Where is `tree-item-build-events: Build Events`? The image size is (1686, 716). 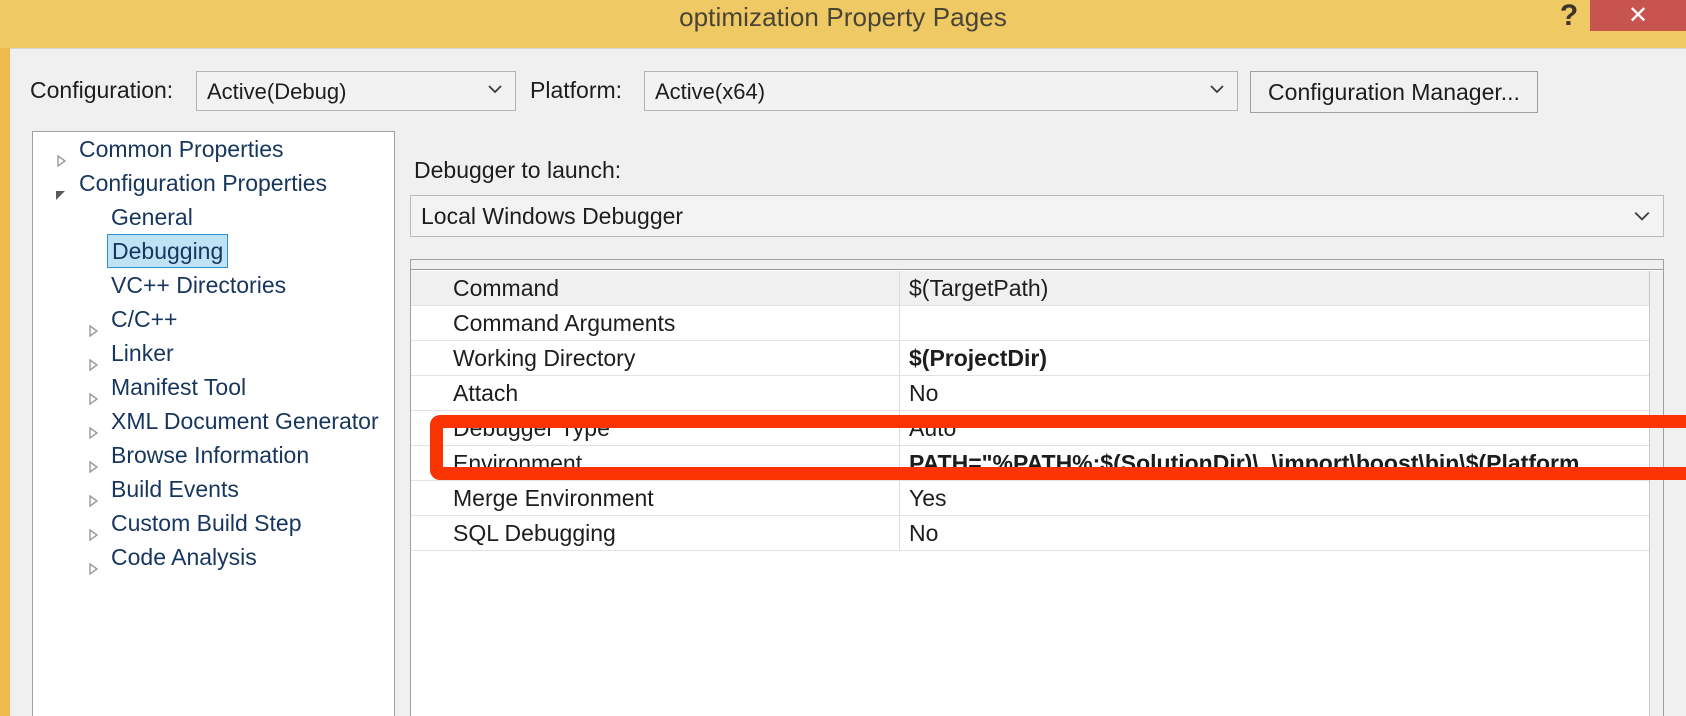 tree-item-build-events: Build Events is located at coordinates (213, 490).